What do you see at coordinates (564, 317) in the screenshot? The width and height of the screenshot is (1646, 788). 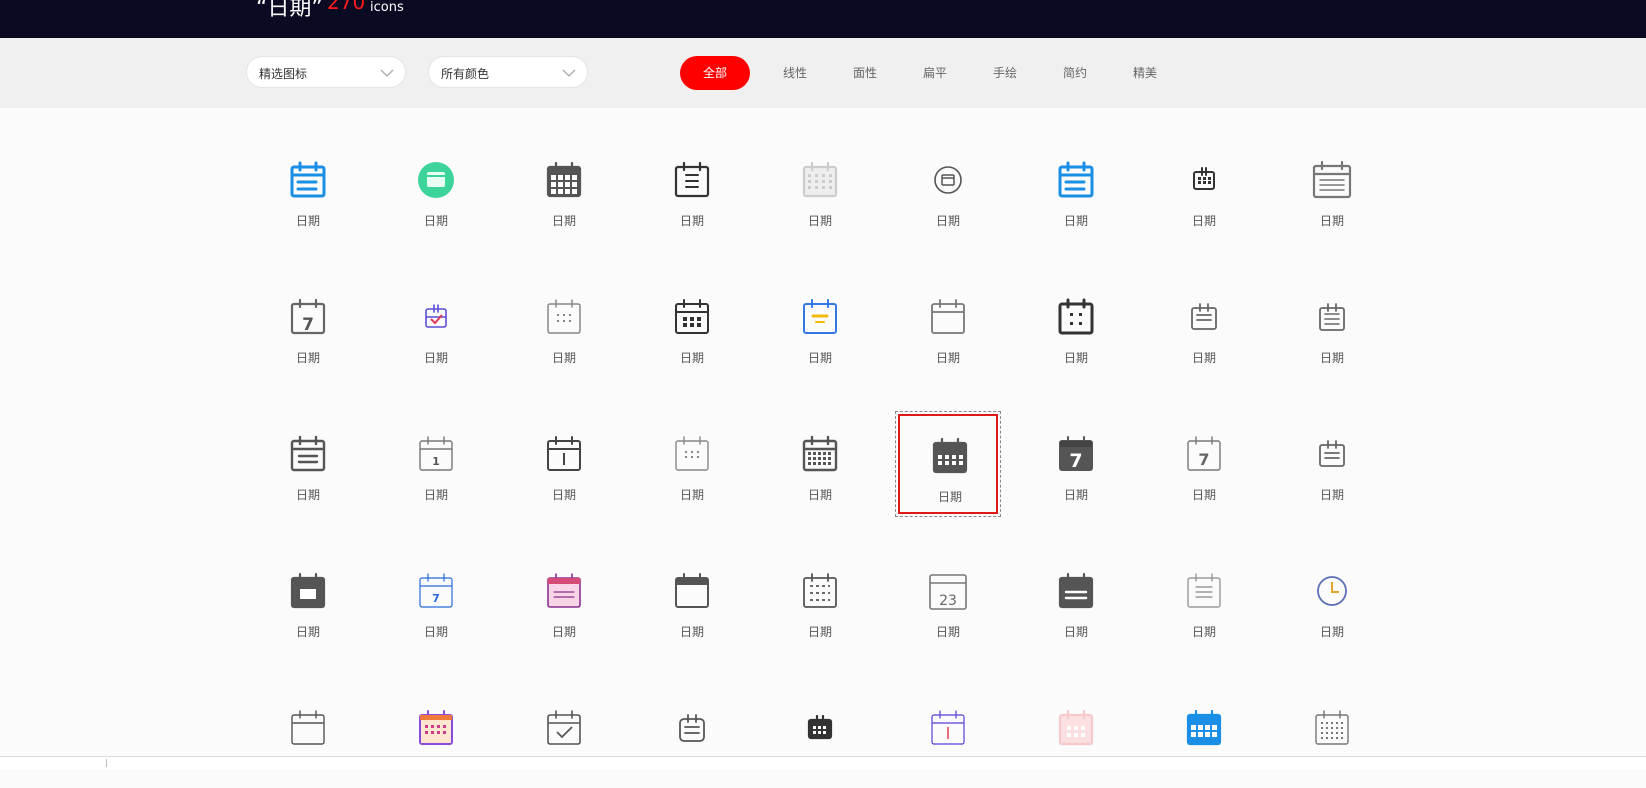 I see `calendar-dots-icon` at bounding box center [564, 317].